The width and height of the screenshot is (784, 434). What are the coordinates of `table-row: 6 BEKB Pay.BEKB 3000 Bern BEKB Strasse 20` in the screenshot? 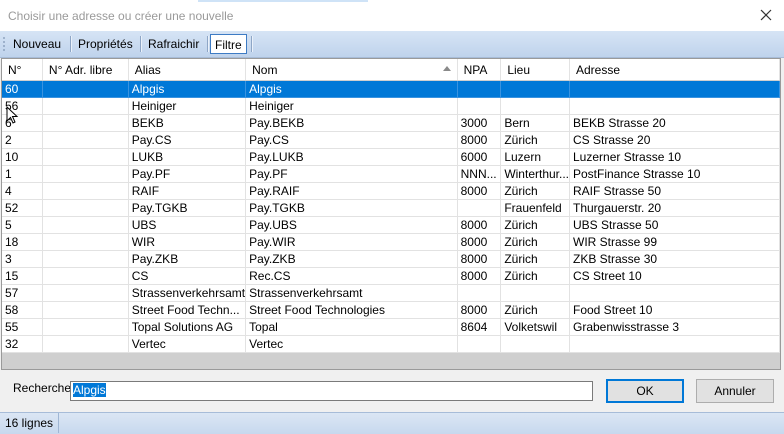 It's located at (391, 123).